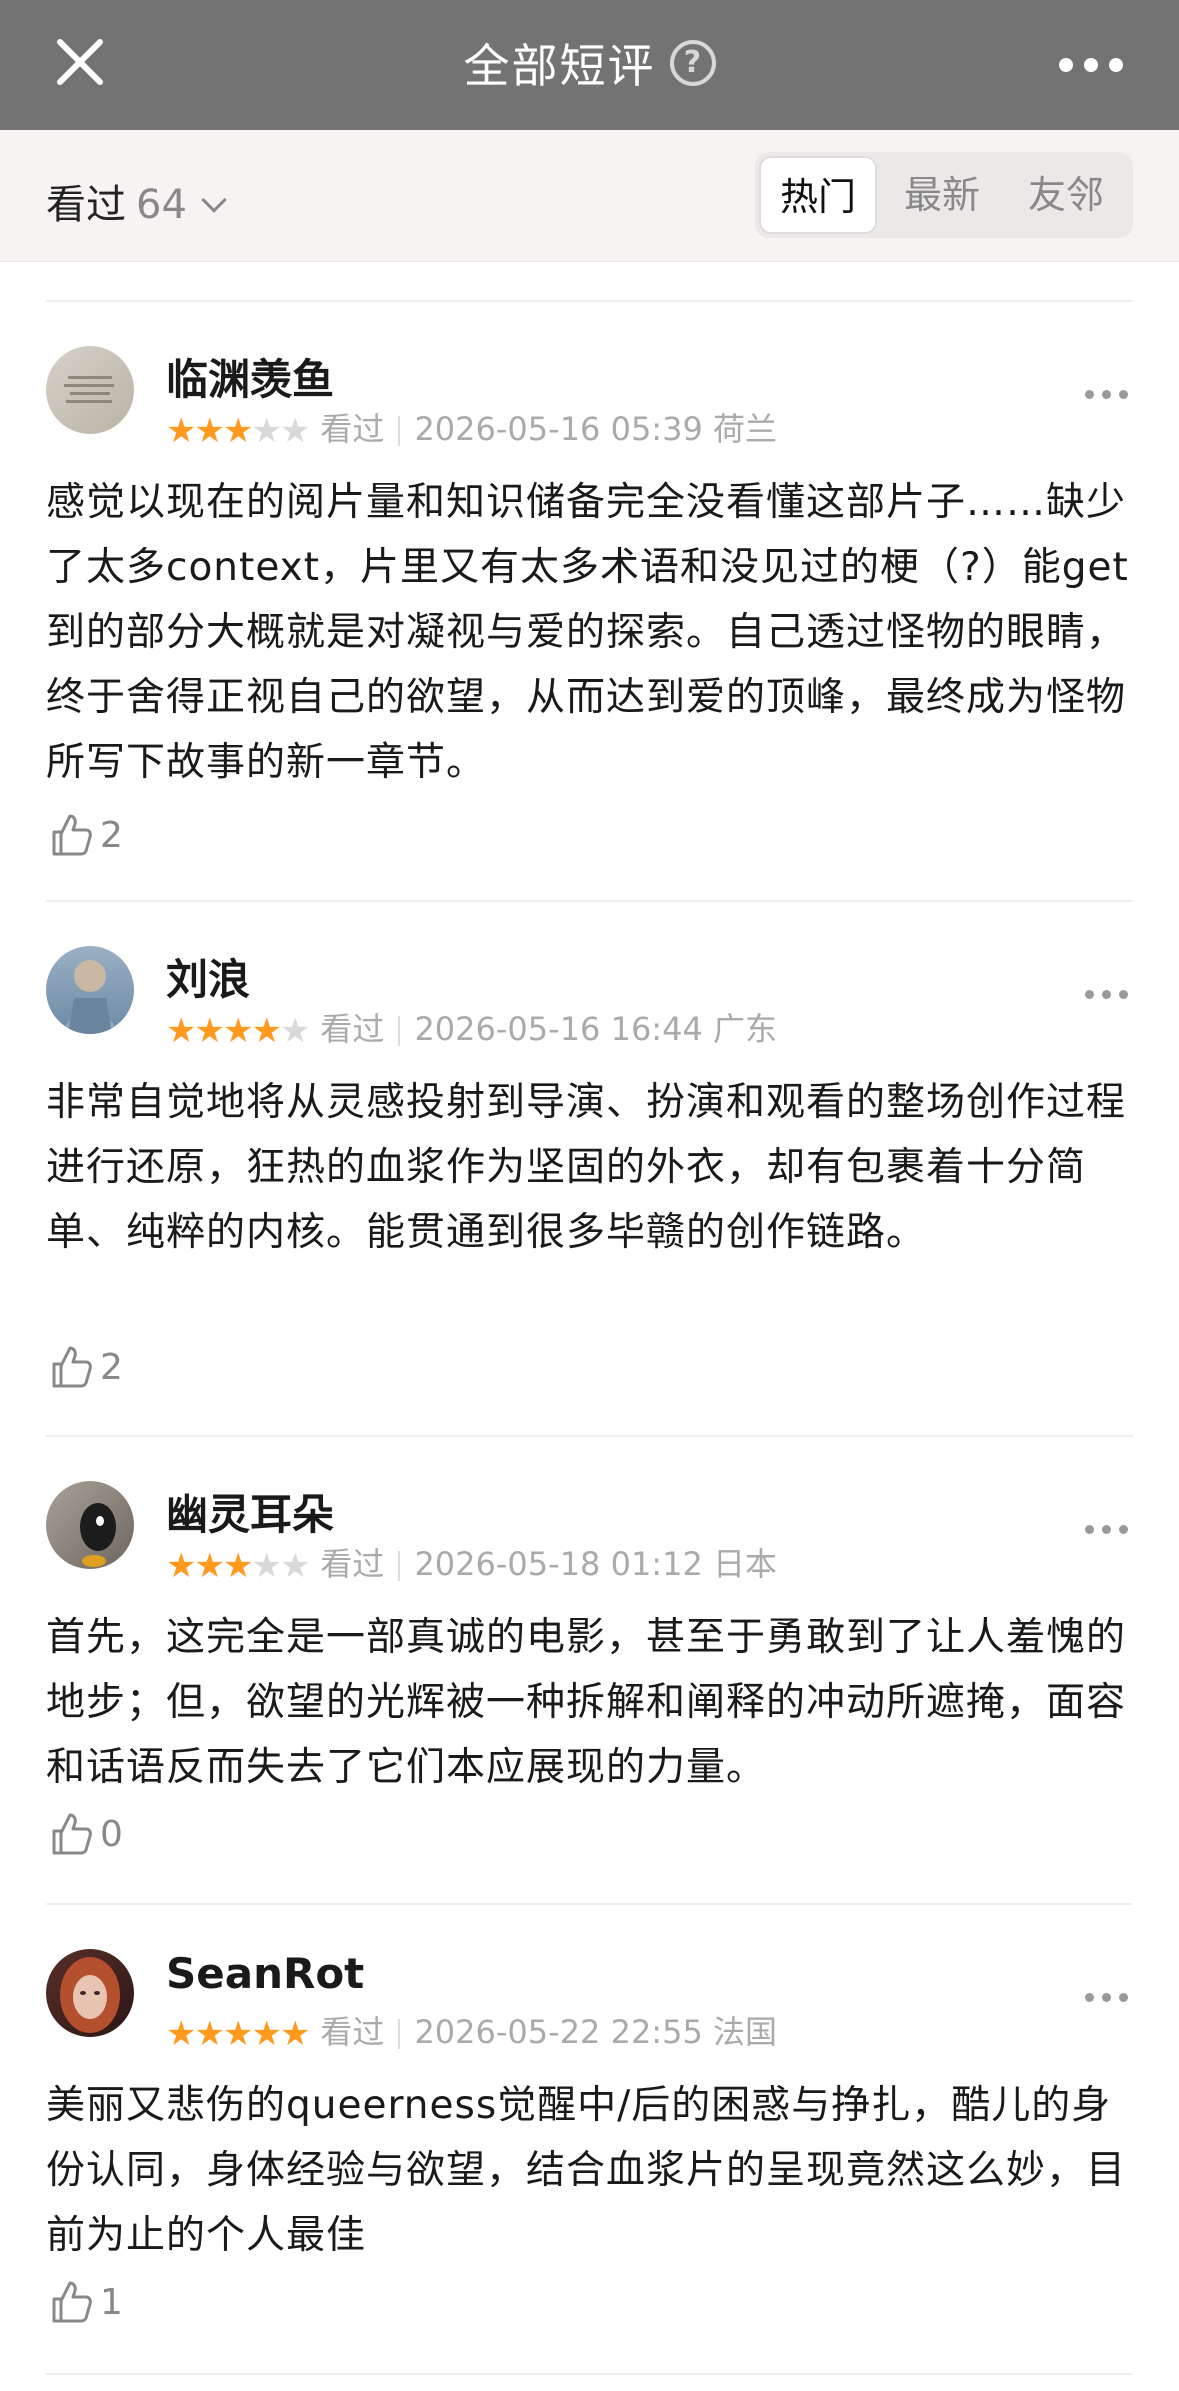 This screenshot has width=1179, height=2391. What do you see at coordinates (111, 1834) in the screenshot?
I see `like-count: 0` at bounding box center [111, 1834].